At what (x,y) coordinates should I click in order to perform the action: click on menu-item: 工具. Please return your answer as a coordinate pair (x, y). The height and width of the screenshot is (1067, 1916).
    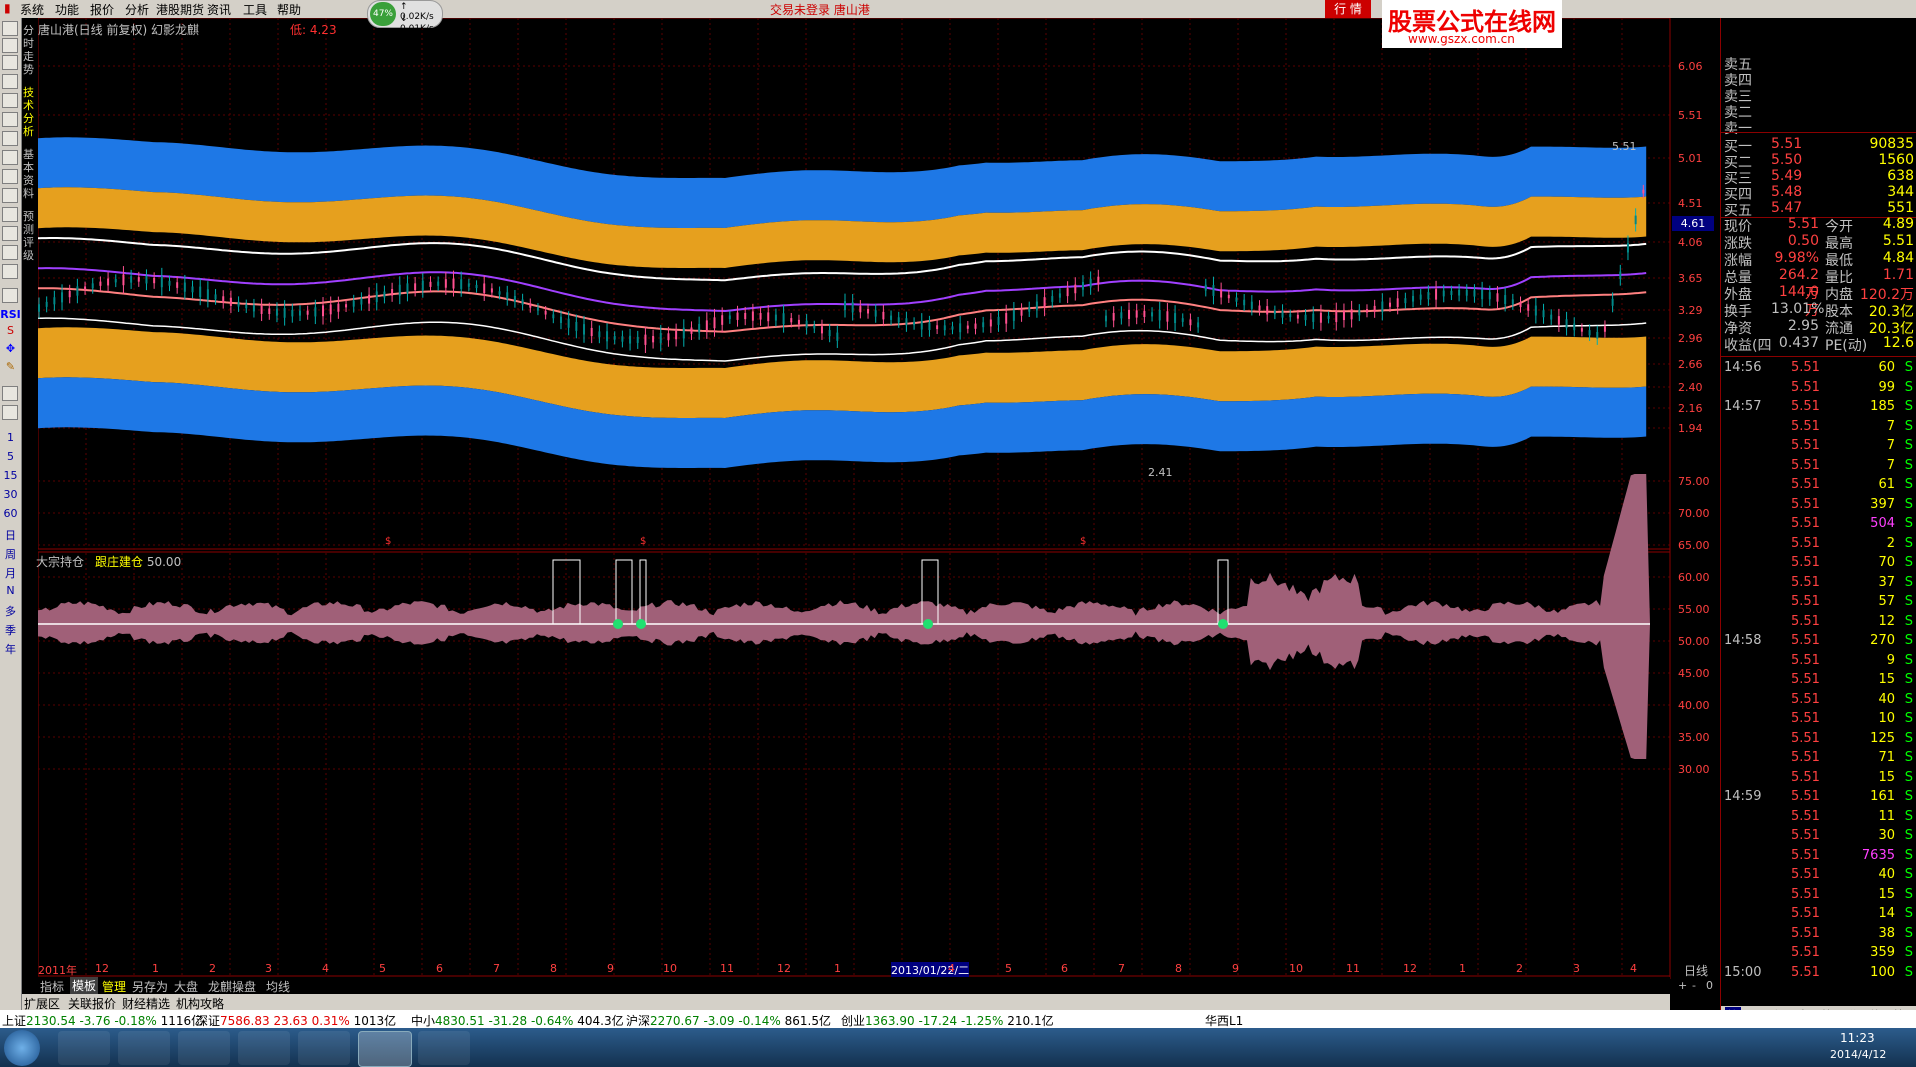
    Looking at the image, I should click on (255, 9).